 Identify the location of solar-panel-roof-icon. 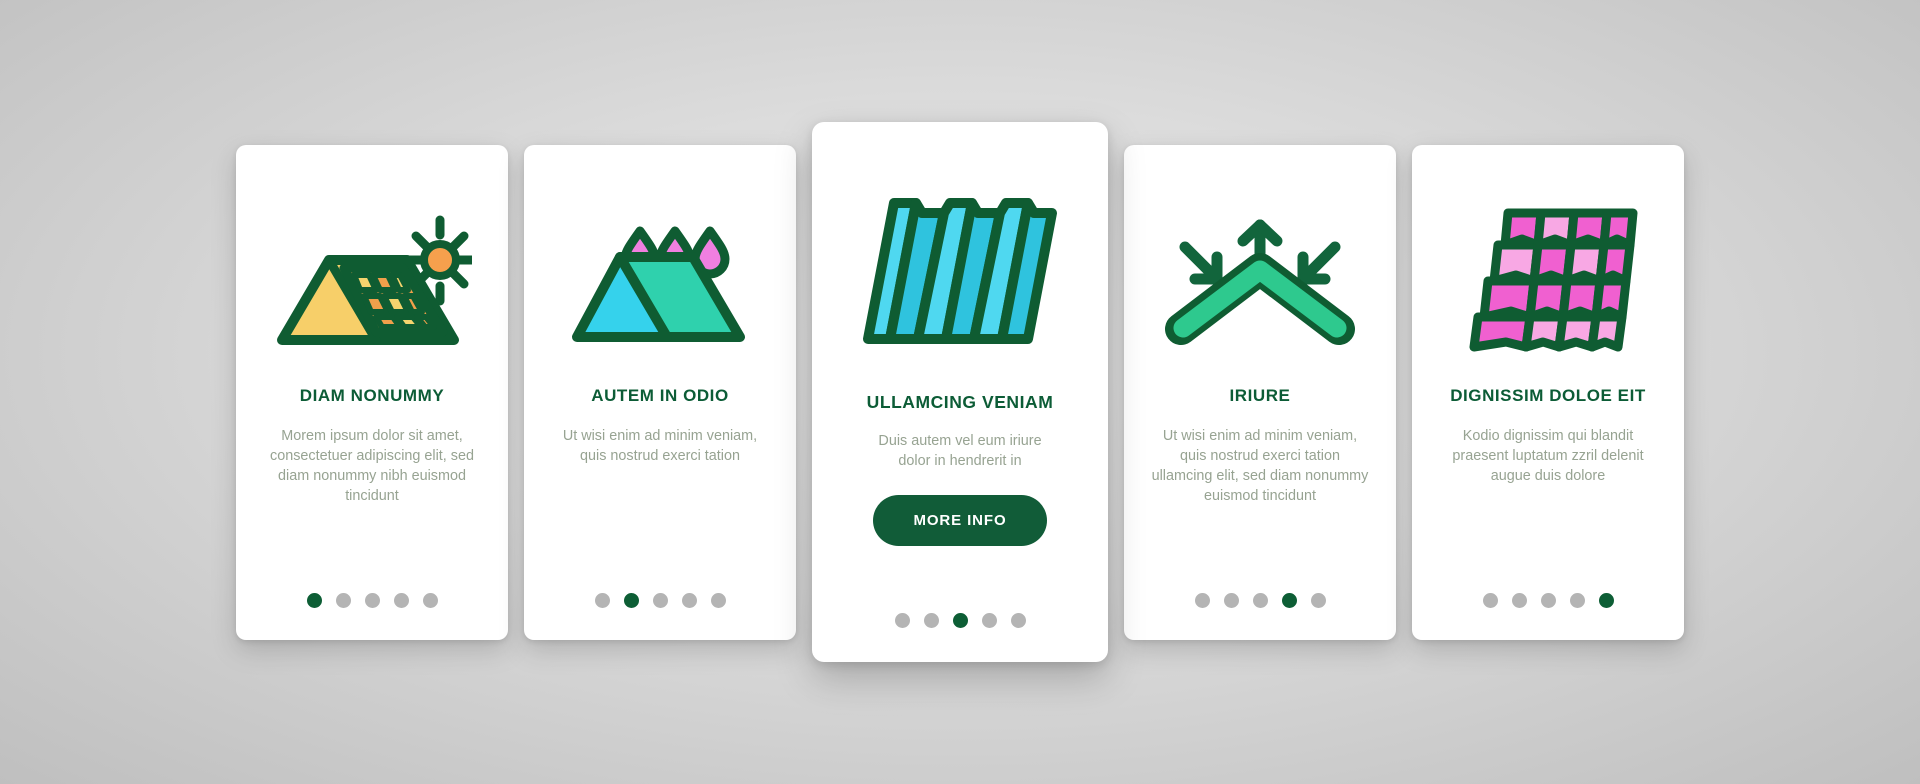
(372, 277).